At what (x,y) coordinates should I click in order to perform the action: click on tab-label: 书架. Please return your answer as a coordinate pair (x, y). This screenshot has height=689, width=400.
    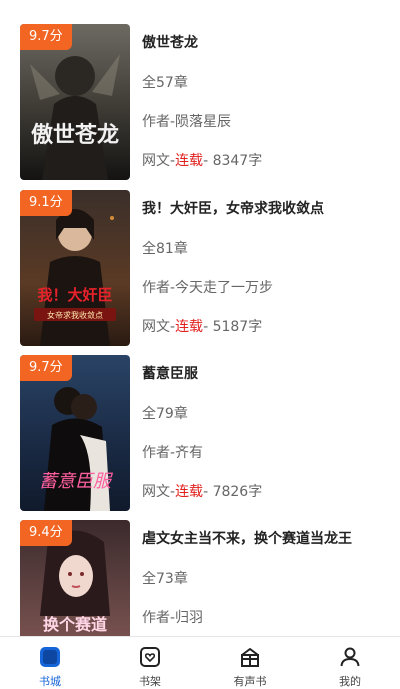
    Looking at the image, I should click on (150, 681).